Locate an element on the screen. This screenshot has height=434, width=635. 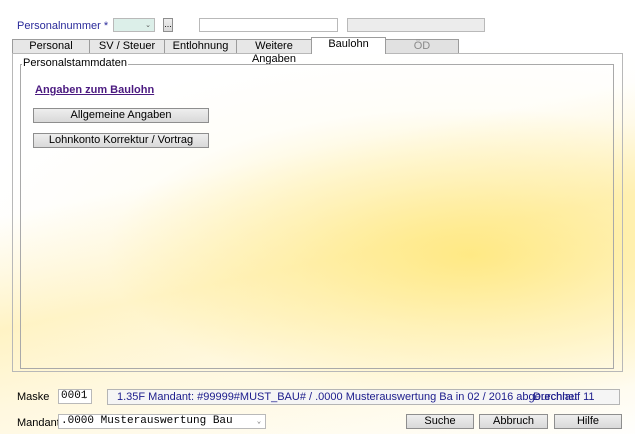
tab-entlohnung: Entlohnung is located at coordinates (200, 46).